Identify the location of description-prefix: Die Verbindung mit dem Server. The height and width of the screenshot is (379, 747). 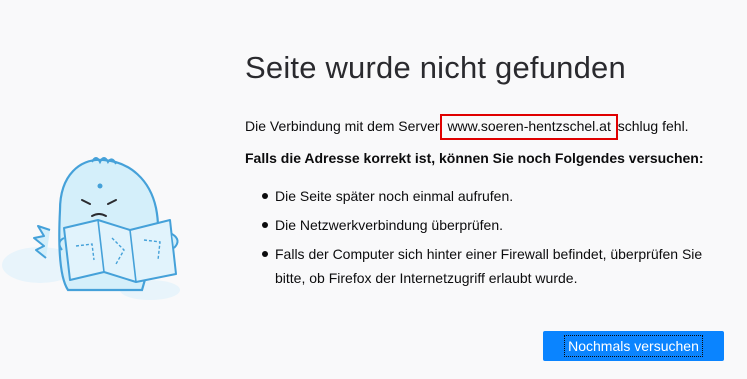
(344, 126).